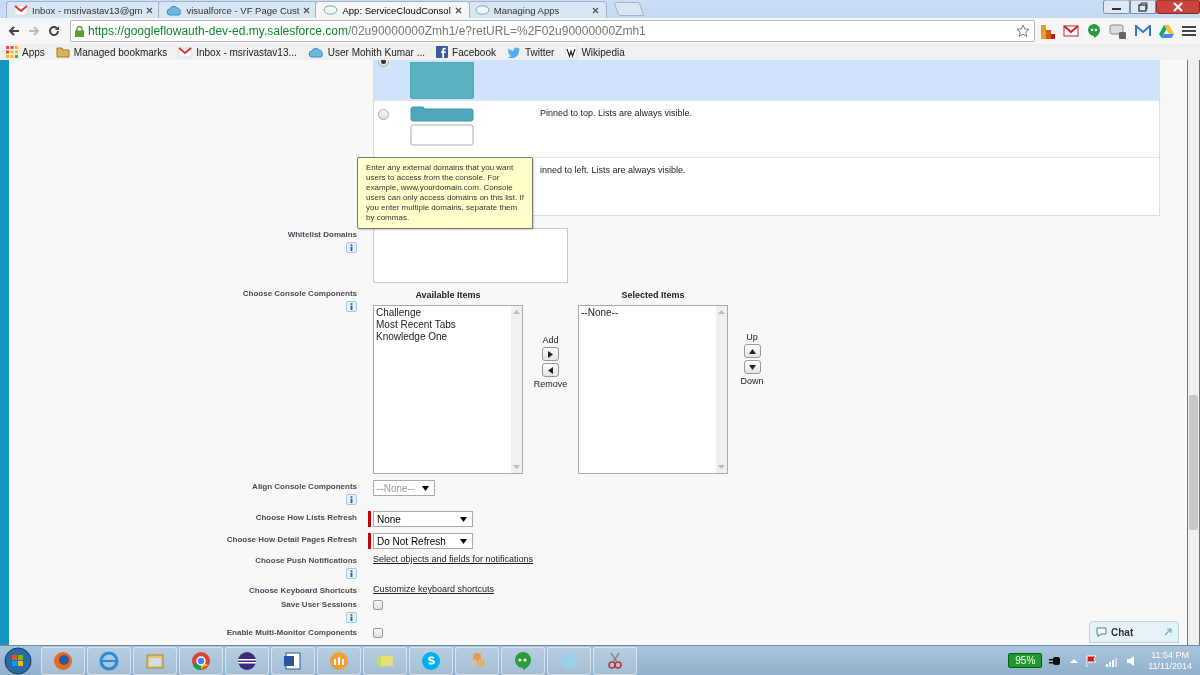  What do you see at coordinates (1143, 7) in the screenshot?
I see `restore-icon` at bounding box center [1143, 7].